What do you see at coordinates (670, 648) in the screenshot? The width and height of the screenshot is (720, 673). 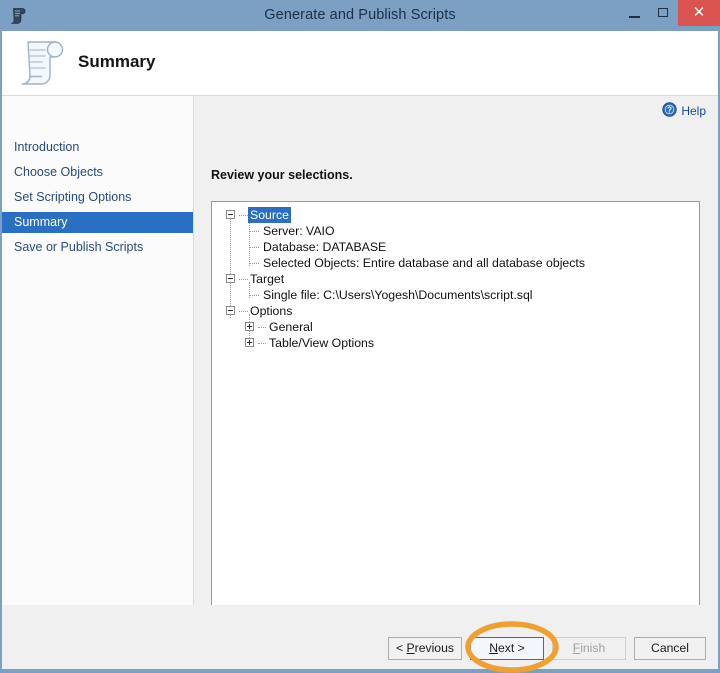 I see `cancel-button: Cancel` at bounding box center [670, 648].